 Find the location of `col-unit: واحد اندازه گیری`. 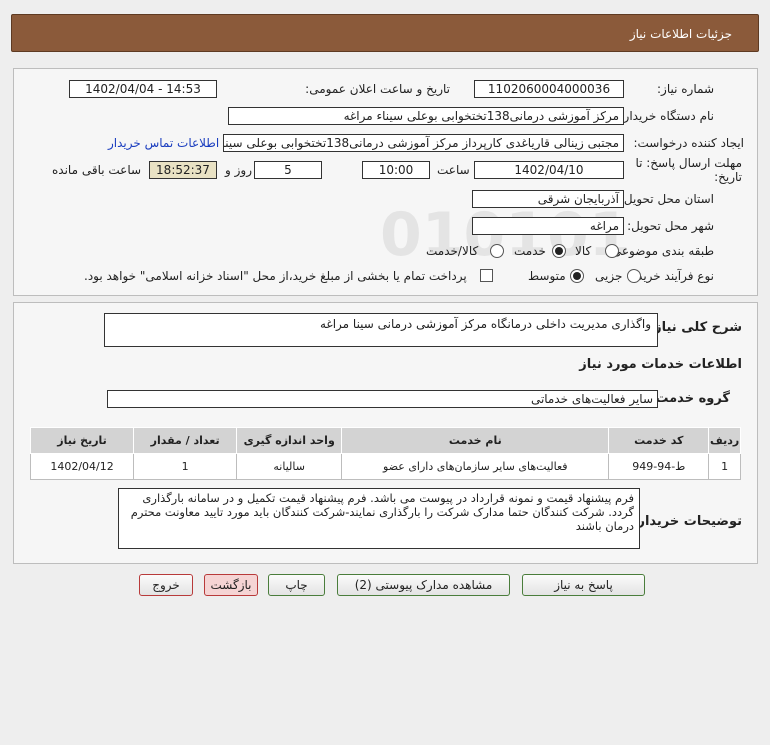

col-unit: واحد اندازه گیری is located at coordinates (289, 440).